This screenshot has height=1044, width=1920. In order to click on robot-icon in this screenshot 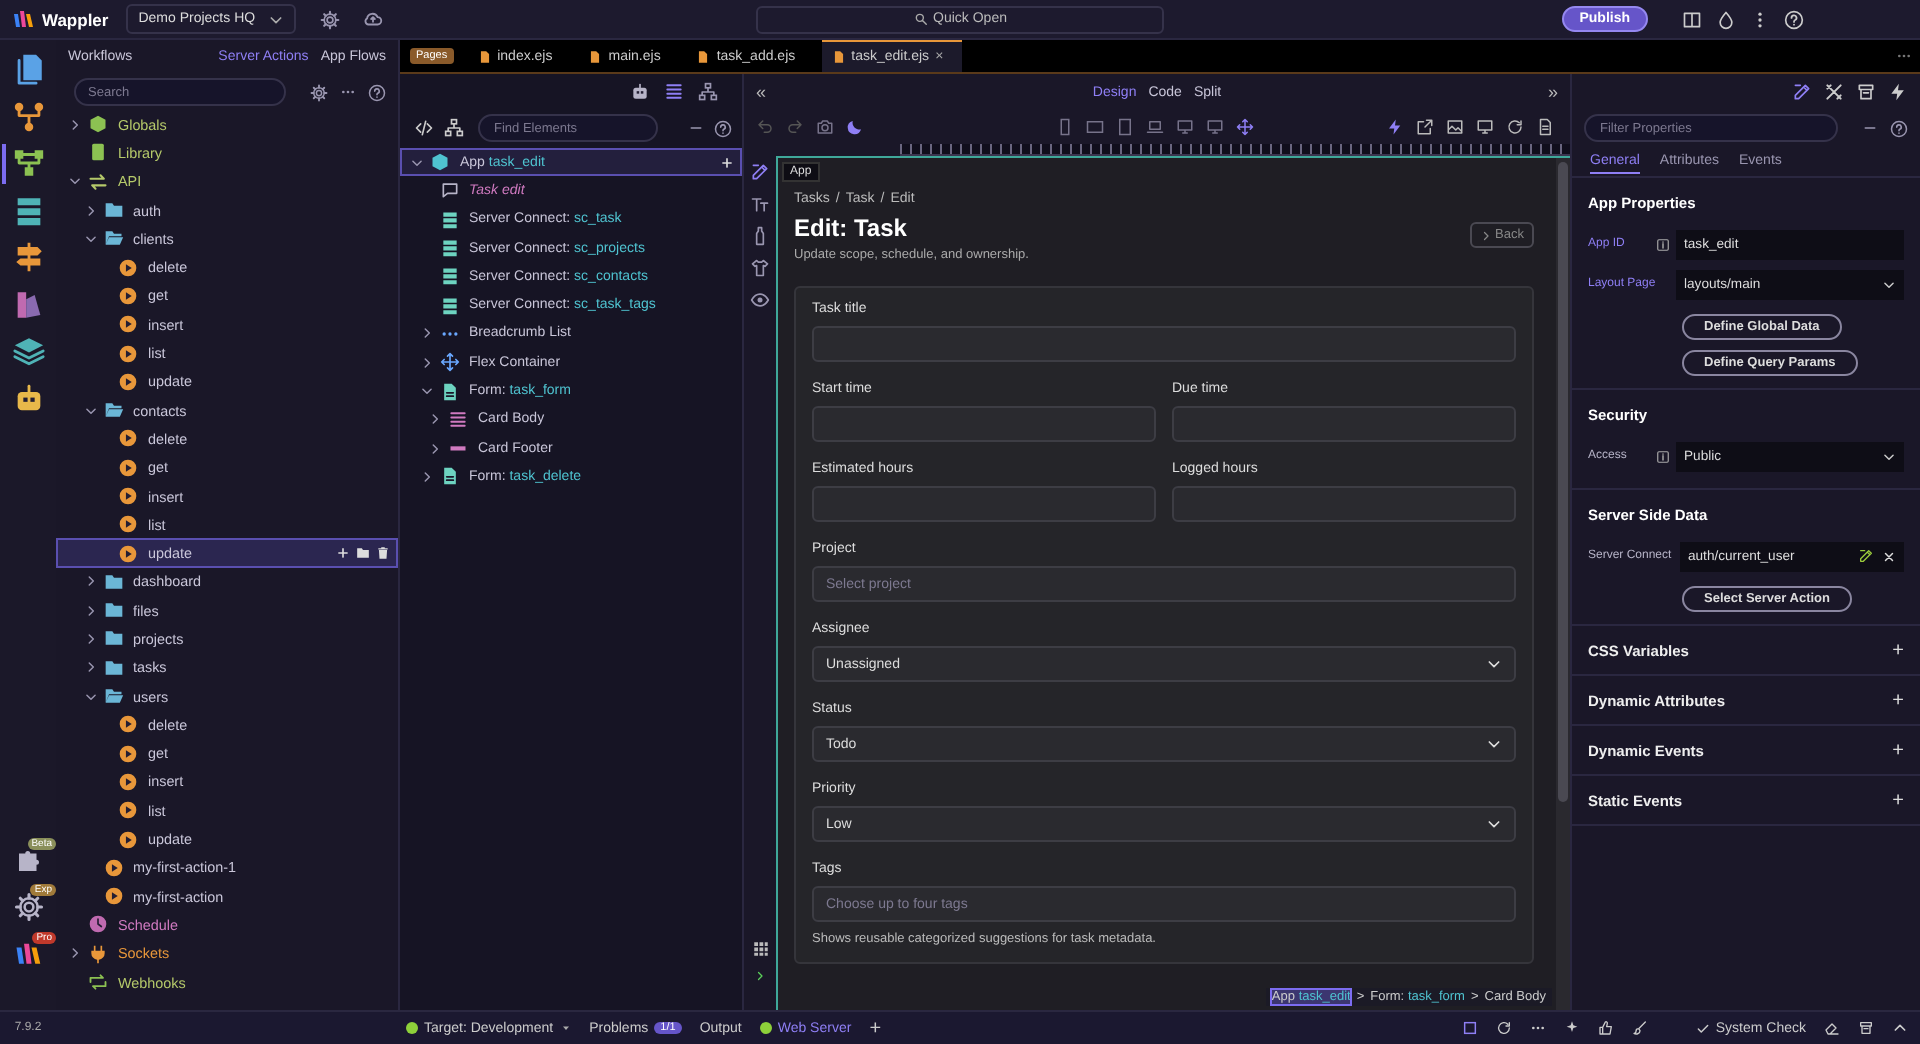, I will do `click(640, 92)`.